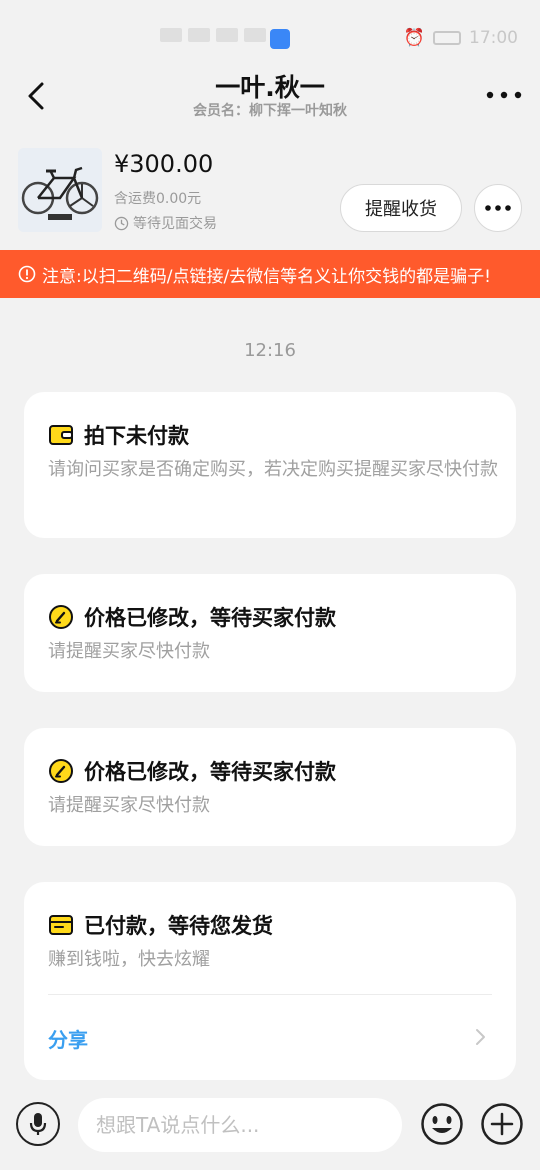  I want to click on card-title-text: 拍下未付款, so click(136, 436).